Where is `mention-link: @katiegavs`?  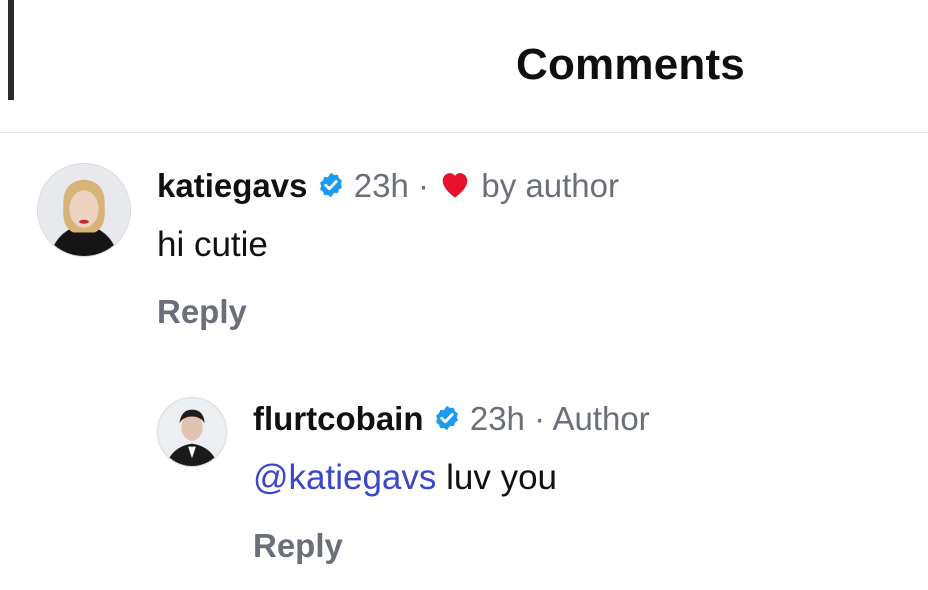
mention-link: @katiegavs is located at coordinates (344, 477).